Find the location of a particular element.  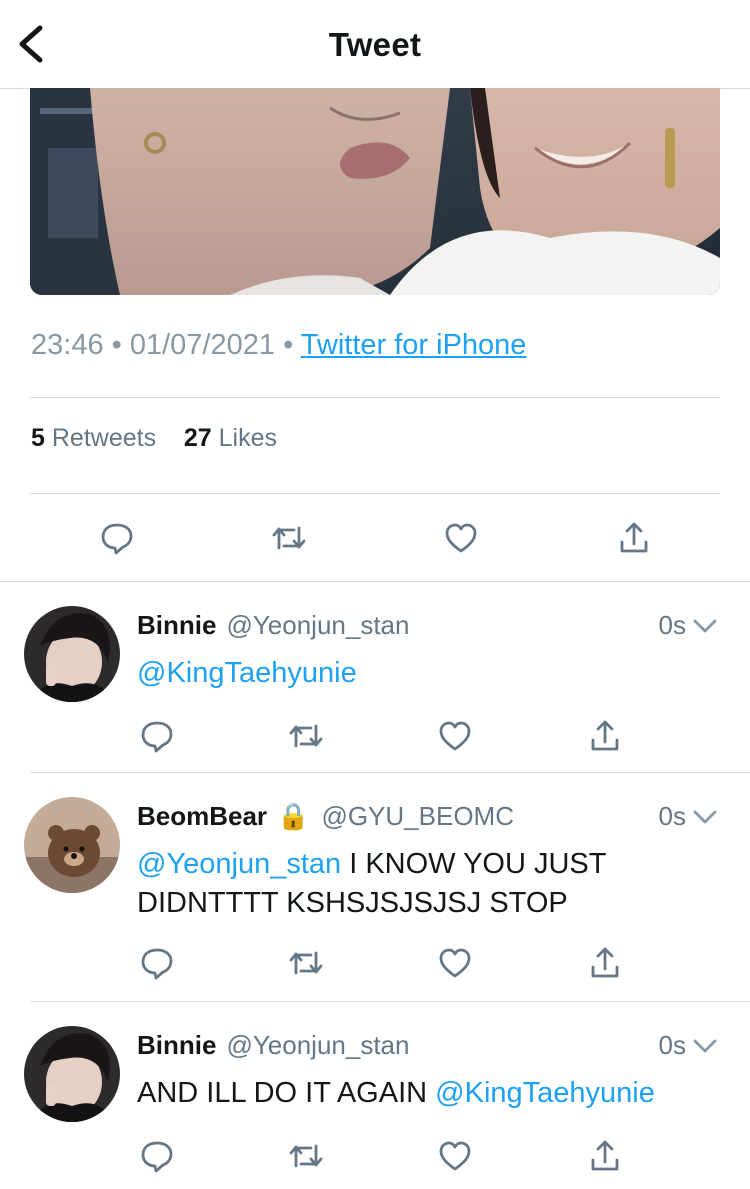

page-title: Tweet is located at coordinates (375, 44).